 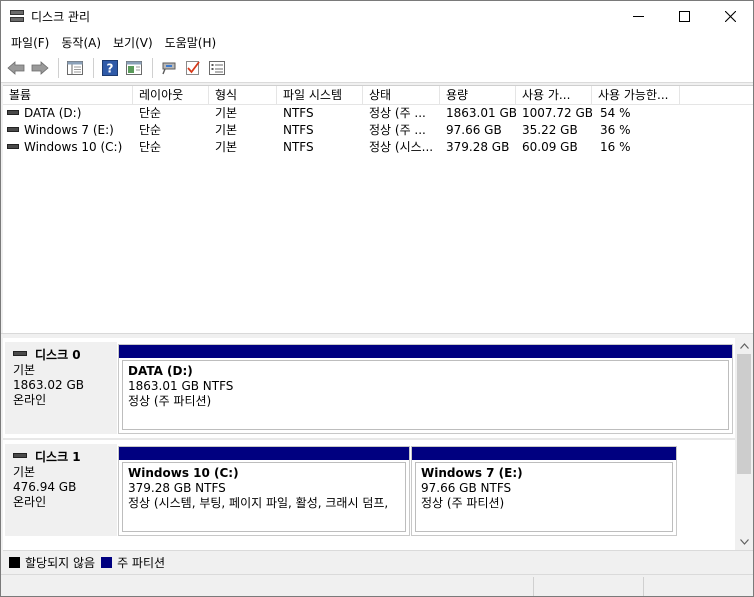 What do you see at coordinates (170, 401) in the screenshot?
I see `partition-status: 정상 (주 파티션)` at bounding box center [170, 401].